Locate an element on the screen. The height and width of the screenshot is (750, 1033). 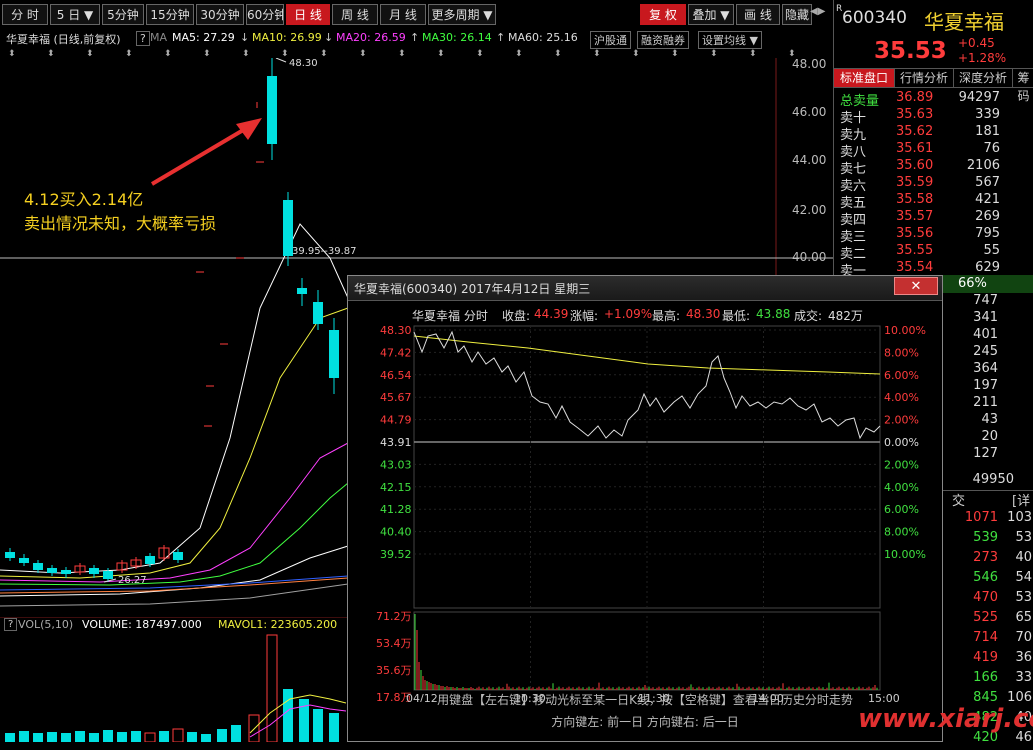
order-book-row: 卖九 35.62 181 is located at coordinates (935, 133).